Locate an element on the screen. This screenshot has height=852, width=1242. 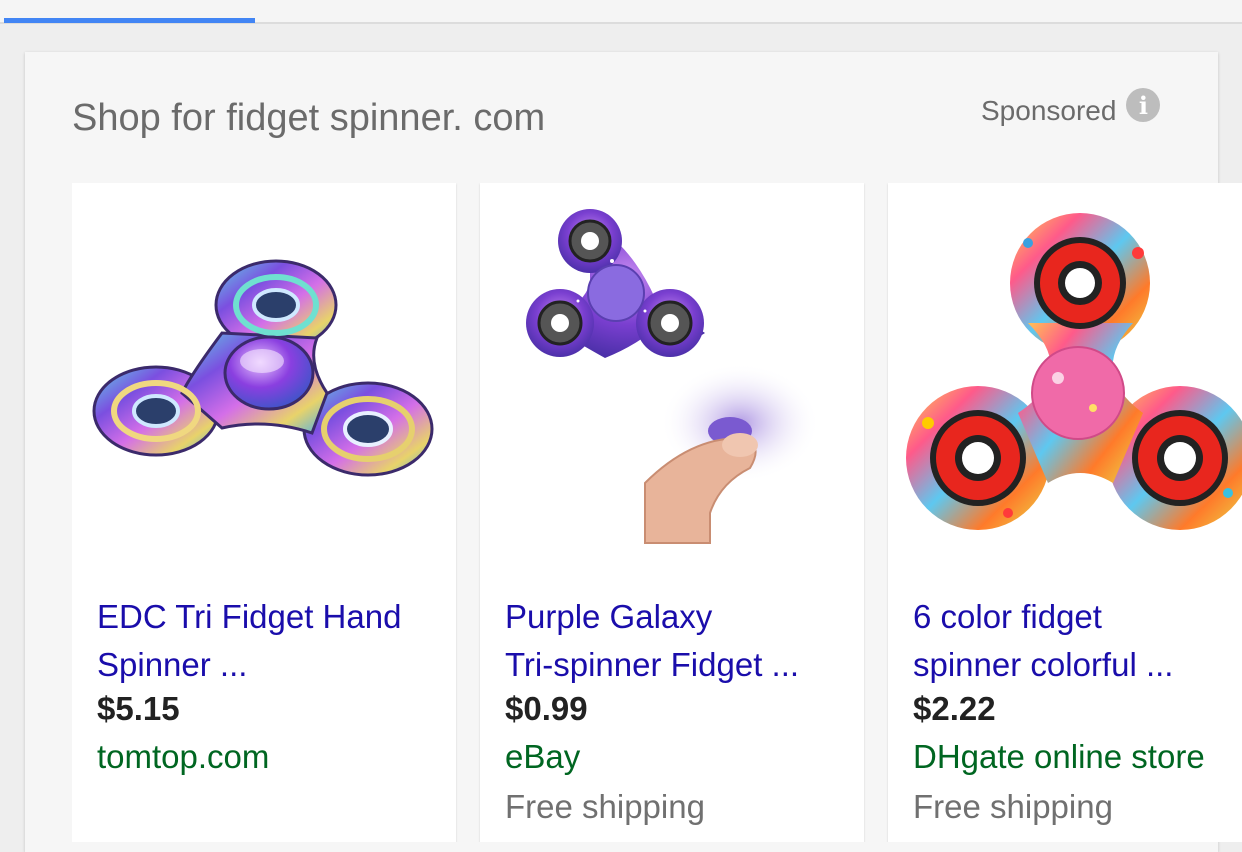
product-title-line: 6 color fidget is located at coordinates (1007, 616).